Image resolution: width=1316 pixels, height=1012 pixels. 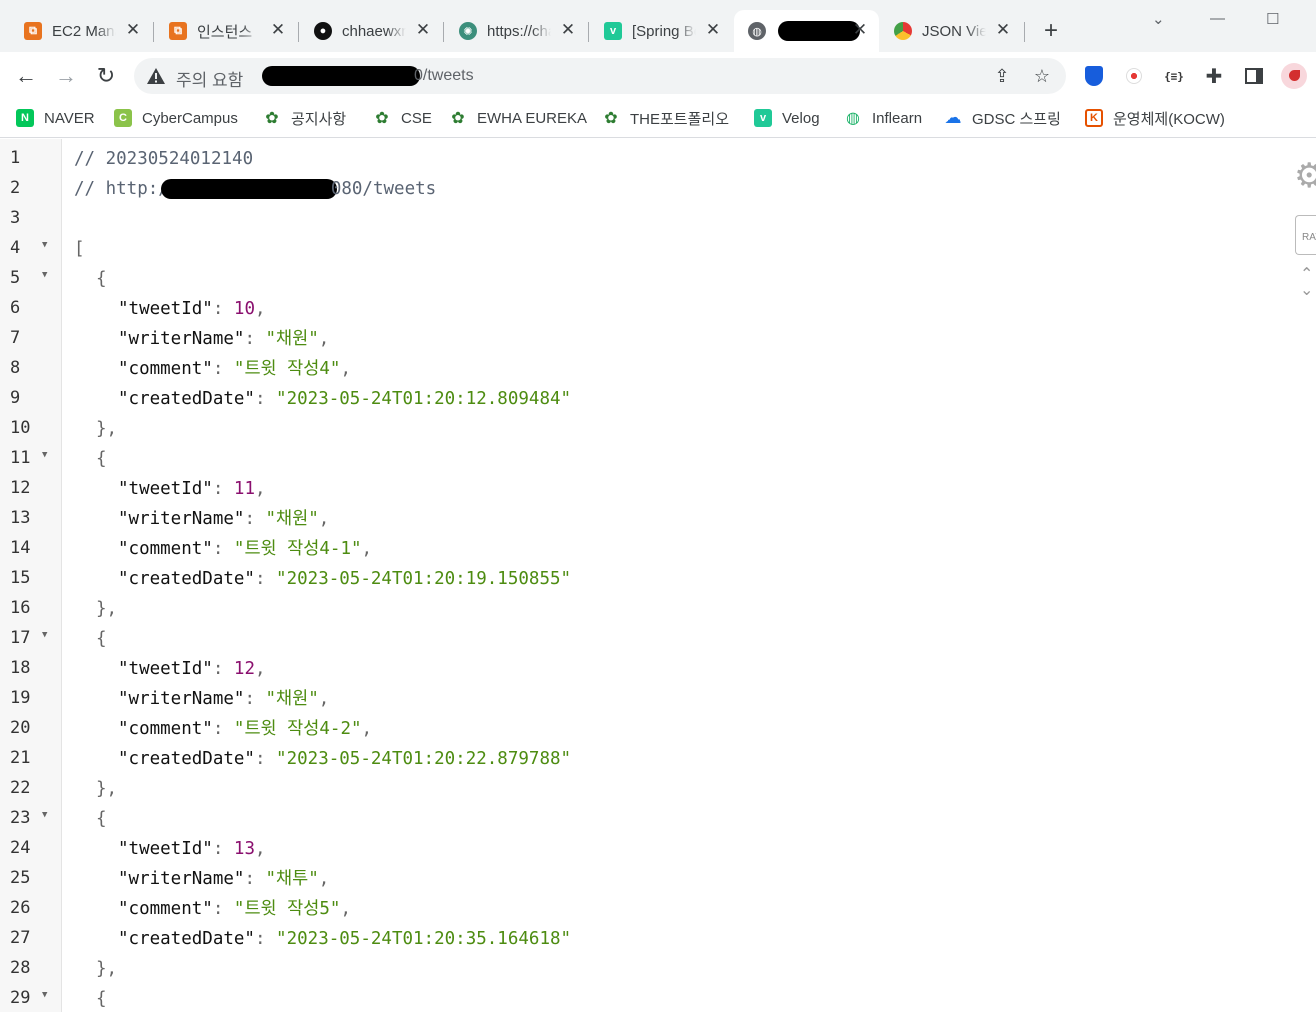 I want to click on line-number-row: 5 ▼, so click(x=31, y=278).